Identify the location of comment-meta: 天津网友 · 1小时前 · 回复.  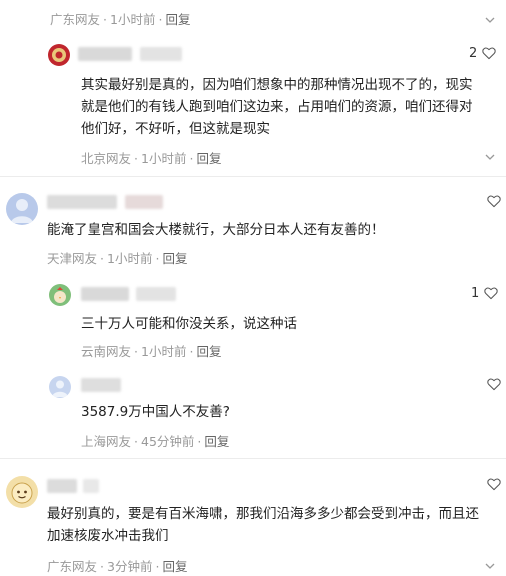
(117, 258).